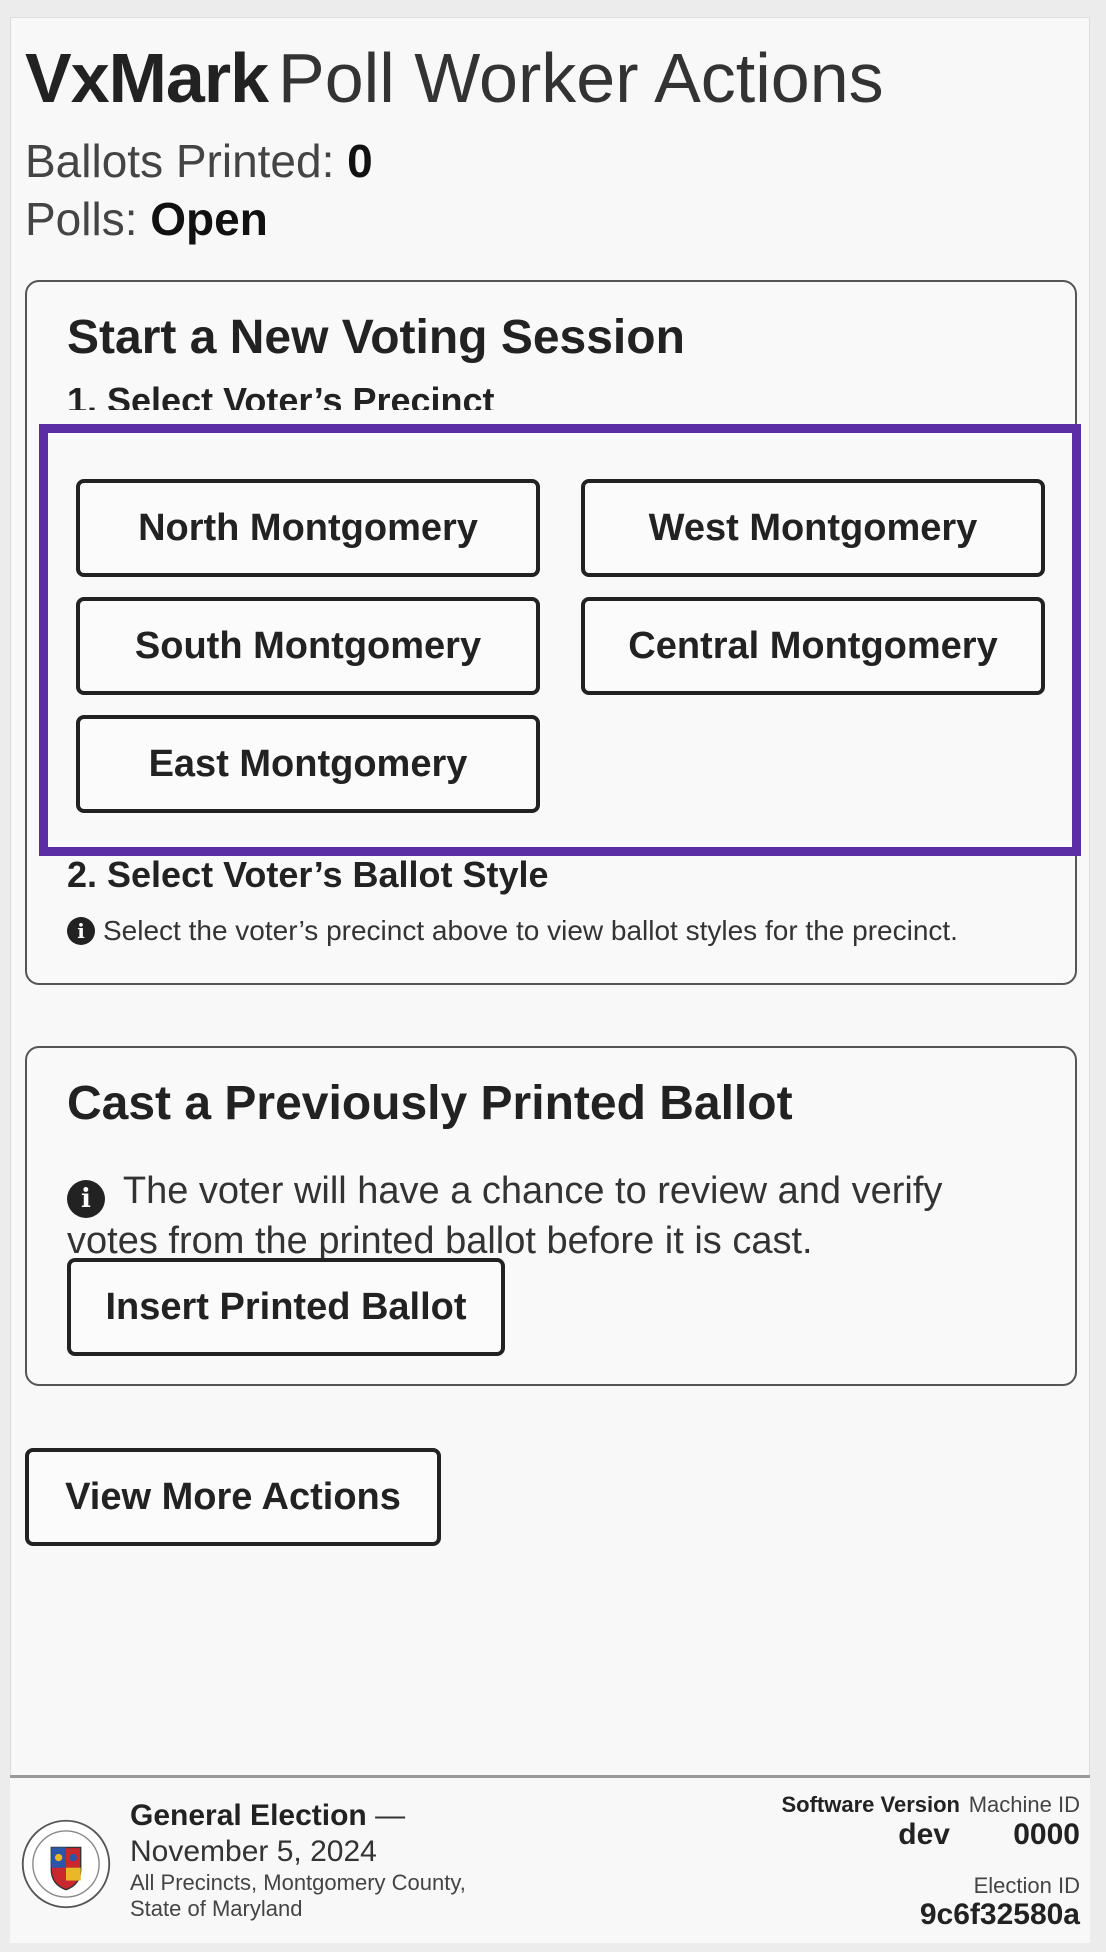 This screenshot has width=1106, height=1952. I want to click on election-id-value: 9c6f32580a, so click(999, 1914).